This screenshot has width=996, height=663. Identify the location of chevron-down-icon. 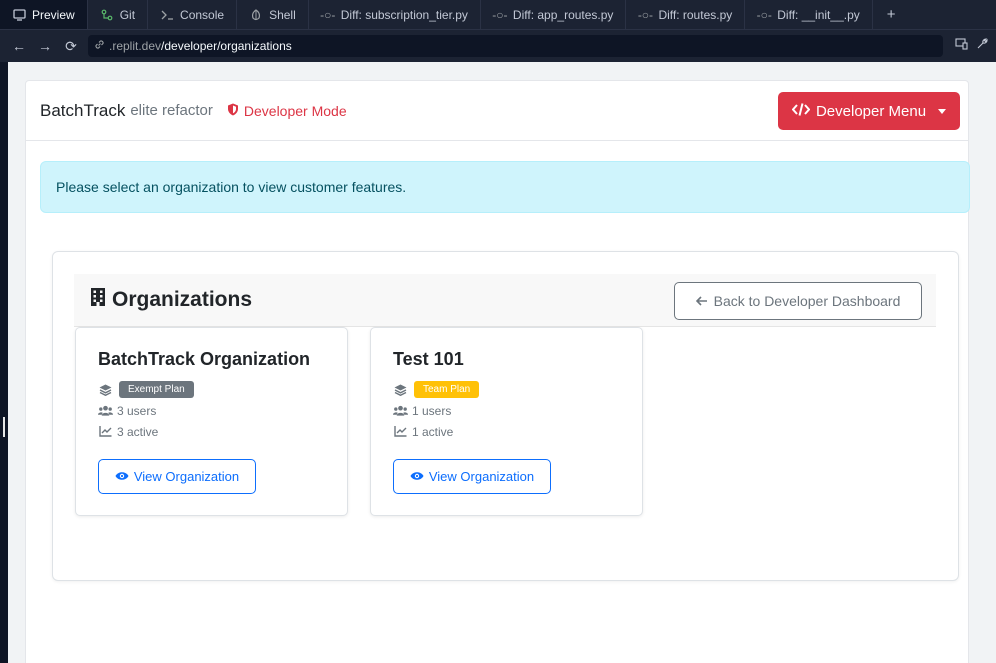
(942, 111).